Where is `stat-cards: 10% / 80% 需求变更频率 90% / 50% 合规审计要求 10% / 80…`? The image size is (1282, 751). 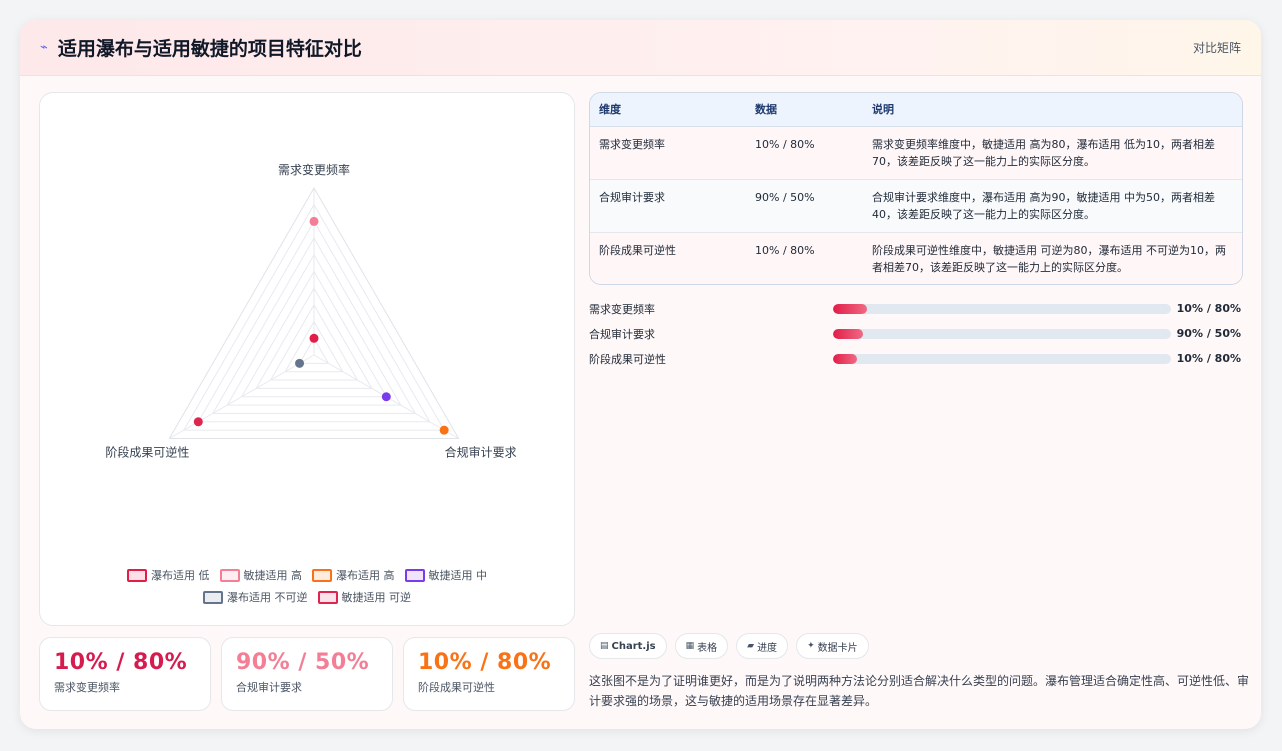 stat-cards: 10% / 80% 需求变更频率 90% / 50% 合规审计要求 10% / 80… is located at coordinates (307, 674).